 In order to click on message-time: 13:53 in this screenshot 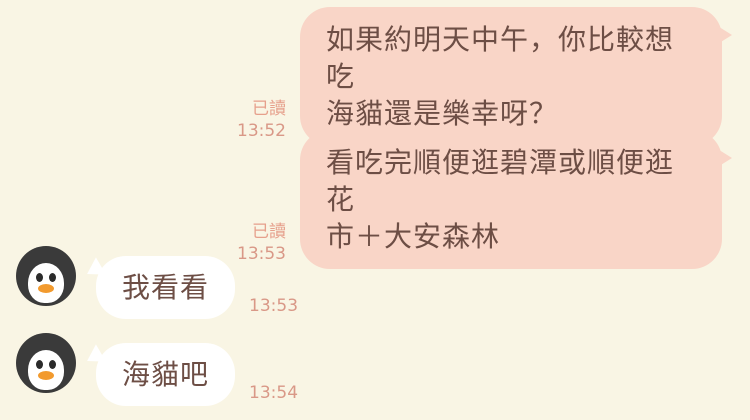, I will do `click(274, 306)`.